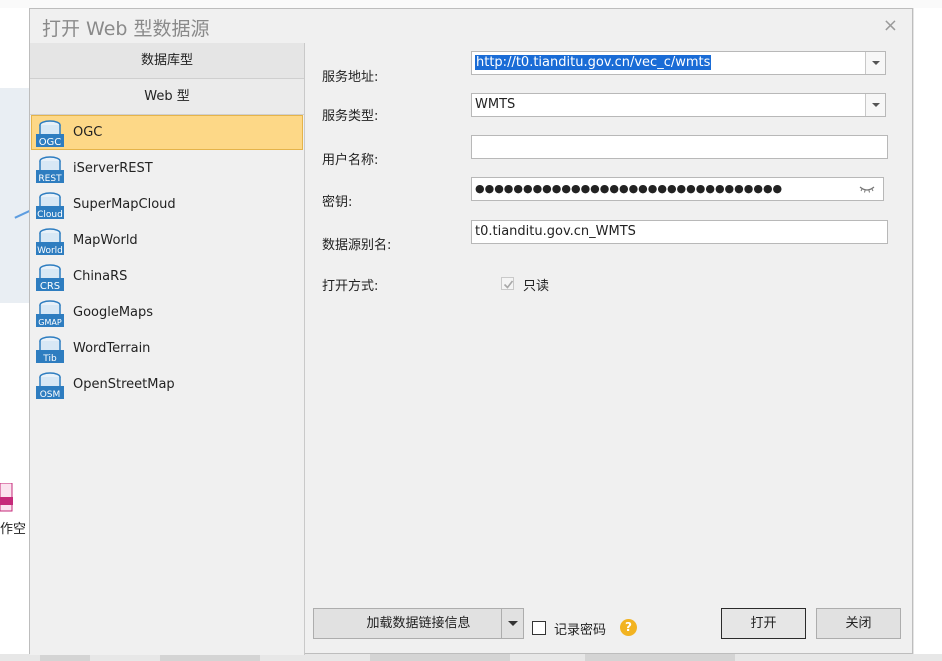 This screenshot has height=661, width=942. Describe the element at coordinates (350, 77) in the screenshot. I see `service-url-label: 服务地址:` at that location.